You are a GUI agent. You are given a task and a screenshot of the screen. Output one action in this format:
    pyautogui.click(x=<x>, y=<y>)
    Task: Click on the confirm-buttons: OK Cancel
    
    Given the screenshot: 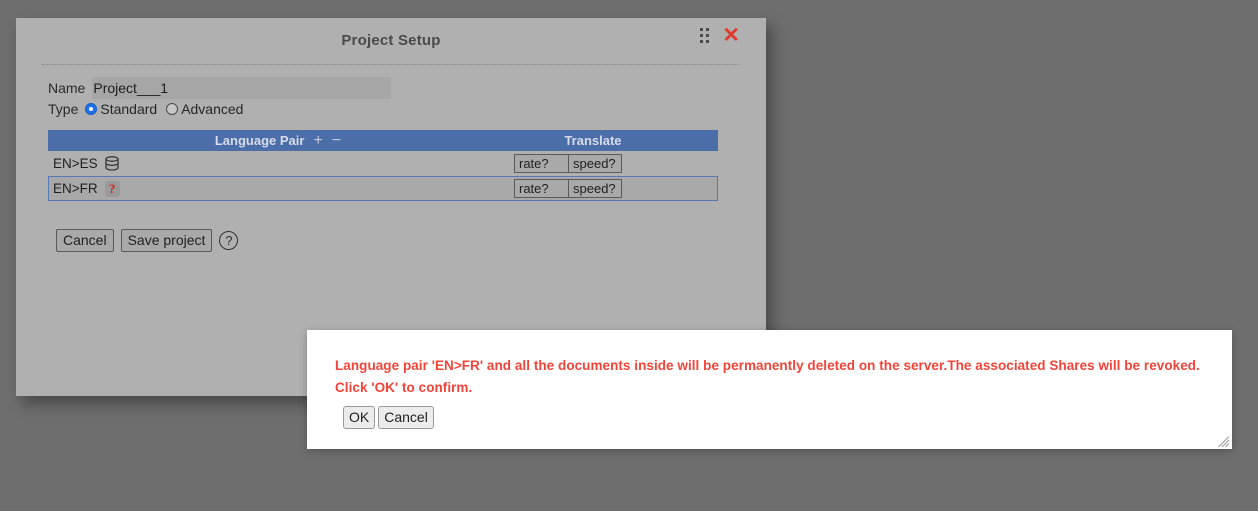 What is the action you would take?
    pyautogui.click(x=769, y=414)
    